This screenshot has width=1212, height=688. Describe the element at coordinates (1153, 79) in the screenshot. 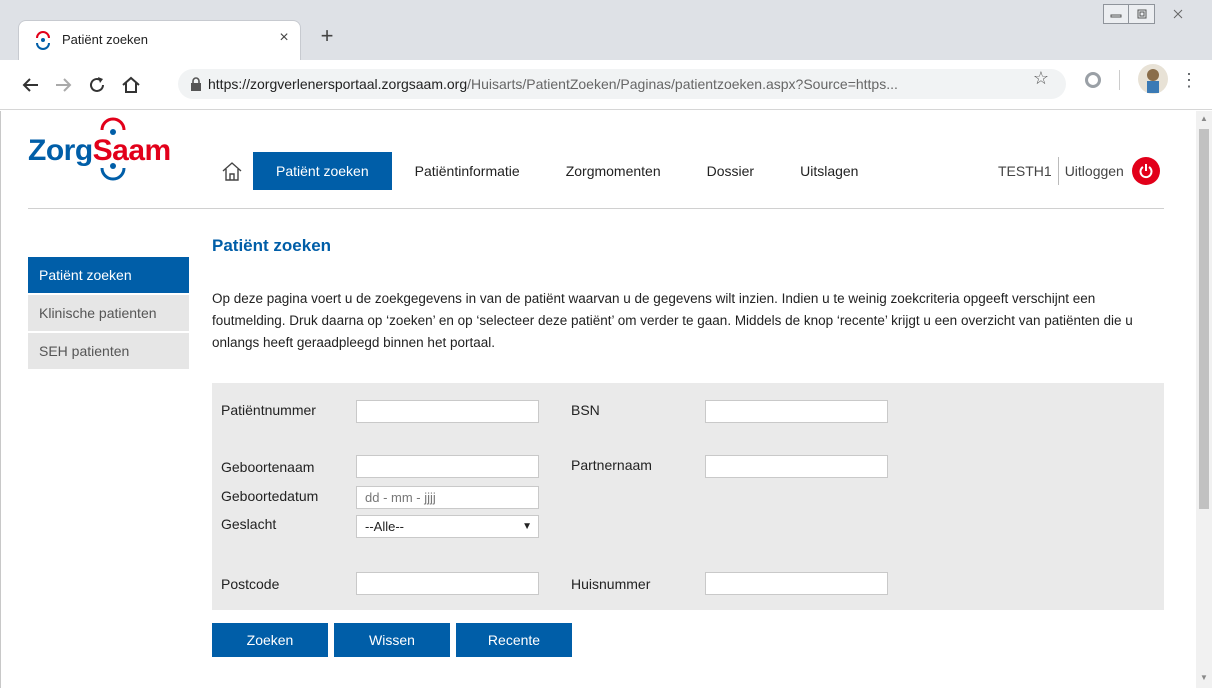

I see `profile-avatar-icon` at that location.